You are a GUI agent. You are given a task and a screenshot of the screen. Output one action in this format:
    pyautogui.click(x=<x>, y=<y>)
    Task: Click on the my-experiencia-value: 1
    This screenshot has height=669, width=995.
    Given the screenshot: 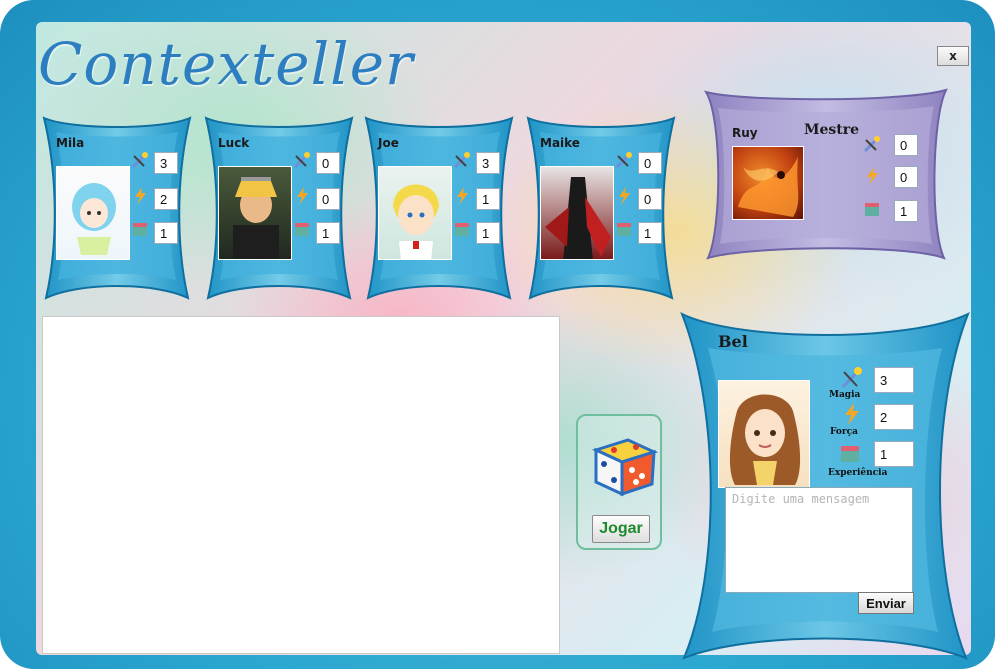 What is the action you would take?
    pyautogui.click(x=894, y=454)
    